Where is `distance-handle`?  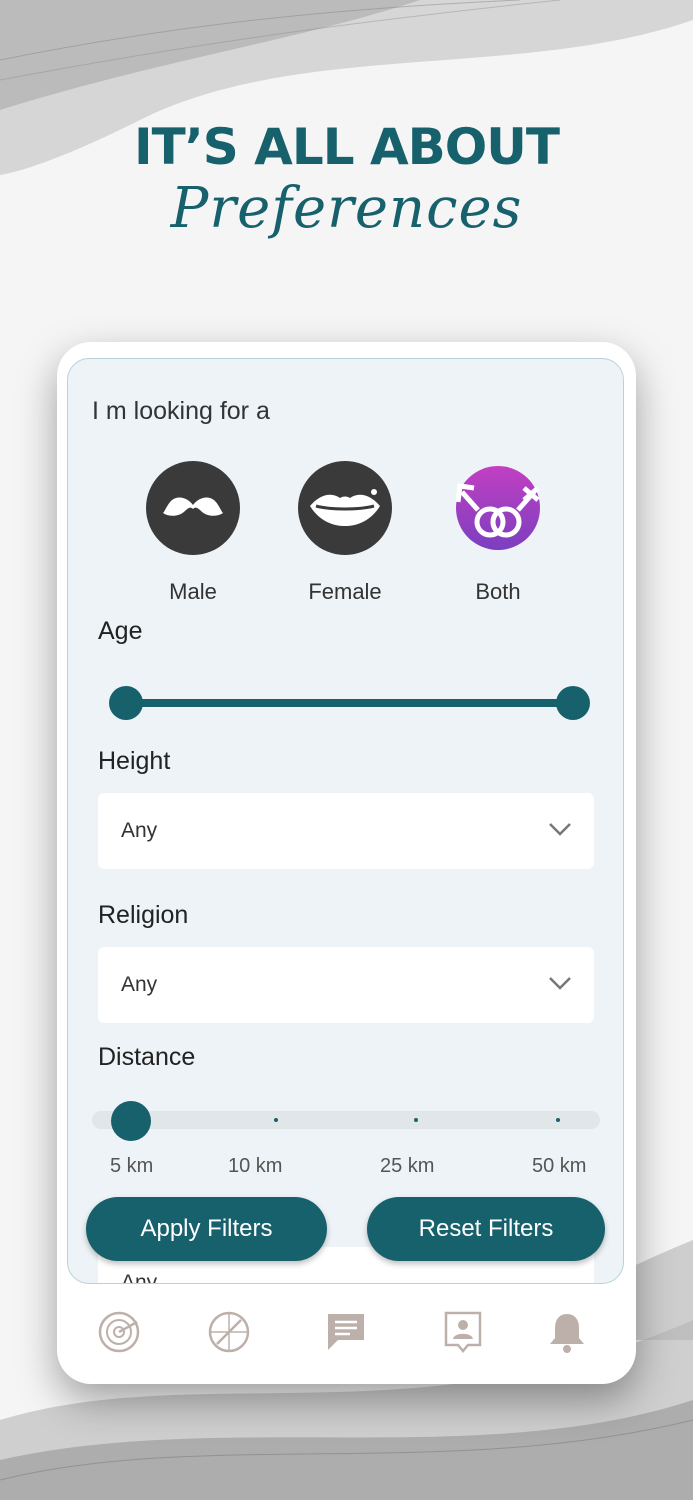 distance-handle is located at coordinates (131, 1121).